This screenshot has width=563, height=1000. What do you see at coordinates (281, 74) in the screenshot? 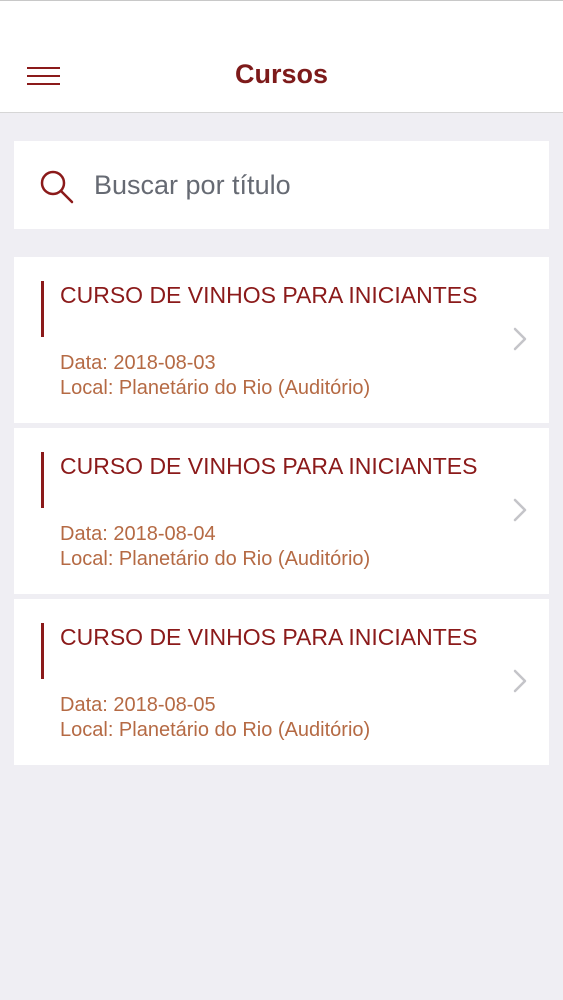
I see `page-title: Cursos` at bounding box center [281, 74].